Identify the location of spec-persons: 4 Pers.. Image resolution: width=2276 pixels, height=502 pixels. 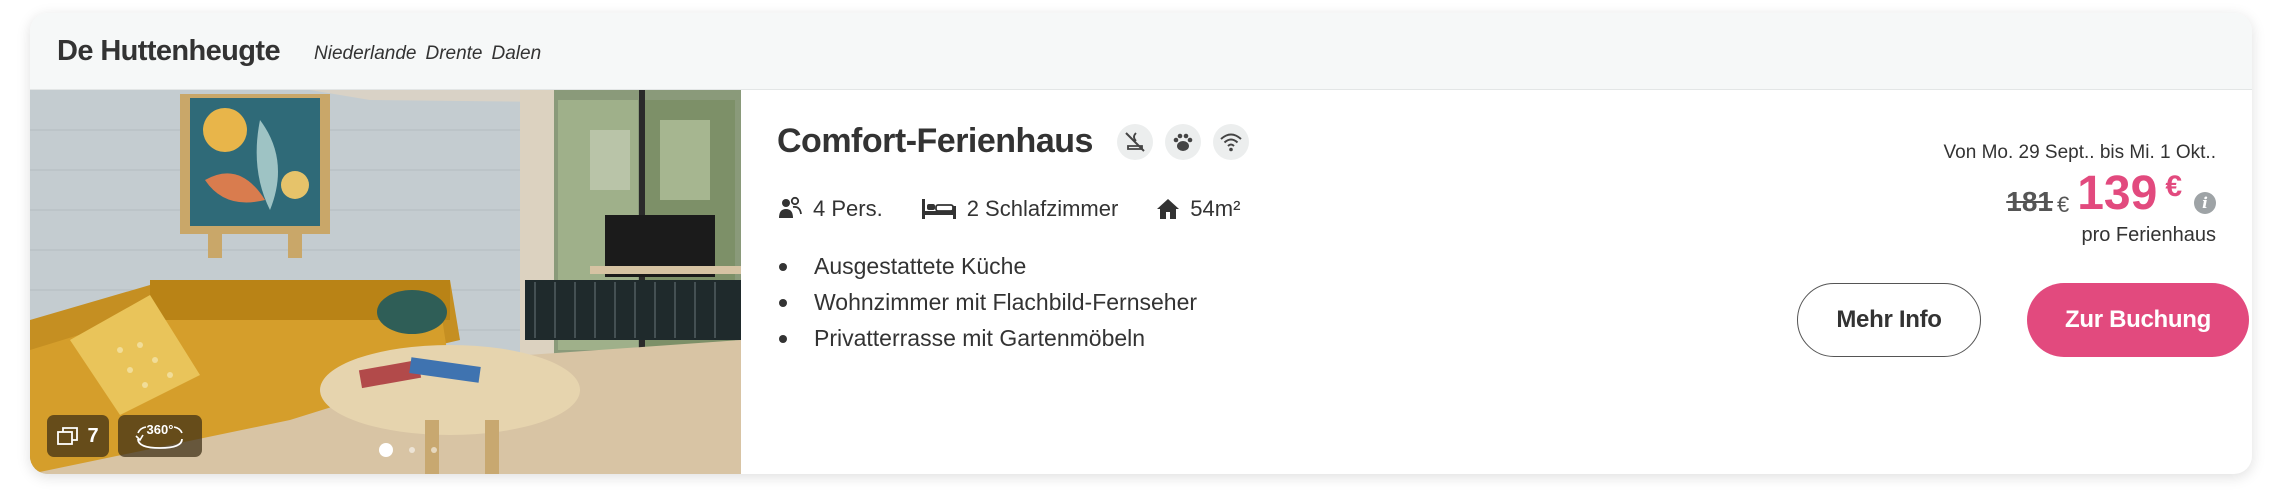
(830, 209).